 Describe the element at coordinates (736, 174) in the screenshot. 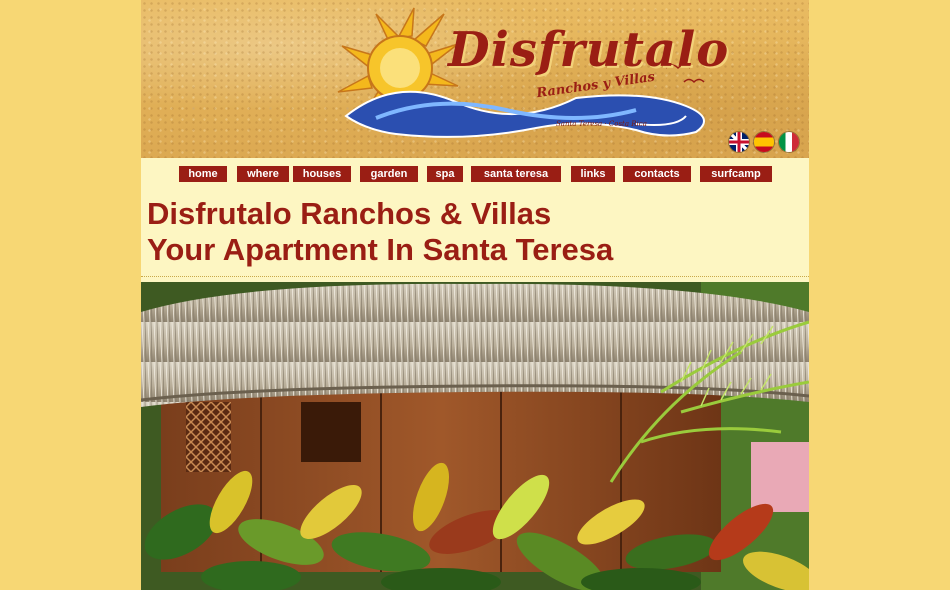

I see `nav-surfcamp: surfcamp` at that location.